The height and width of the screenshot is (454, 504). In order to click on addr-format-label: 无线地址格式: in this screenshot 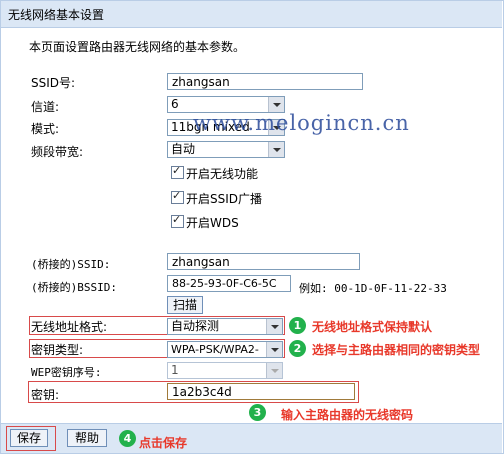, I will do `click(69, 327)`.